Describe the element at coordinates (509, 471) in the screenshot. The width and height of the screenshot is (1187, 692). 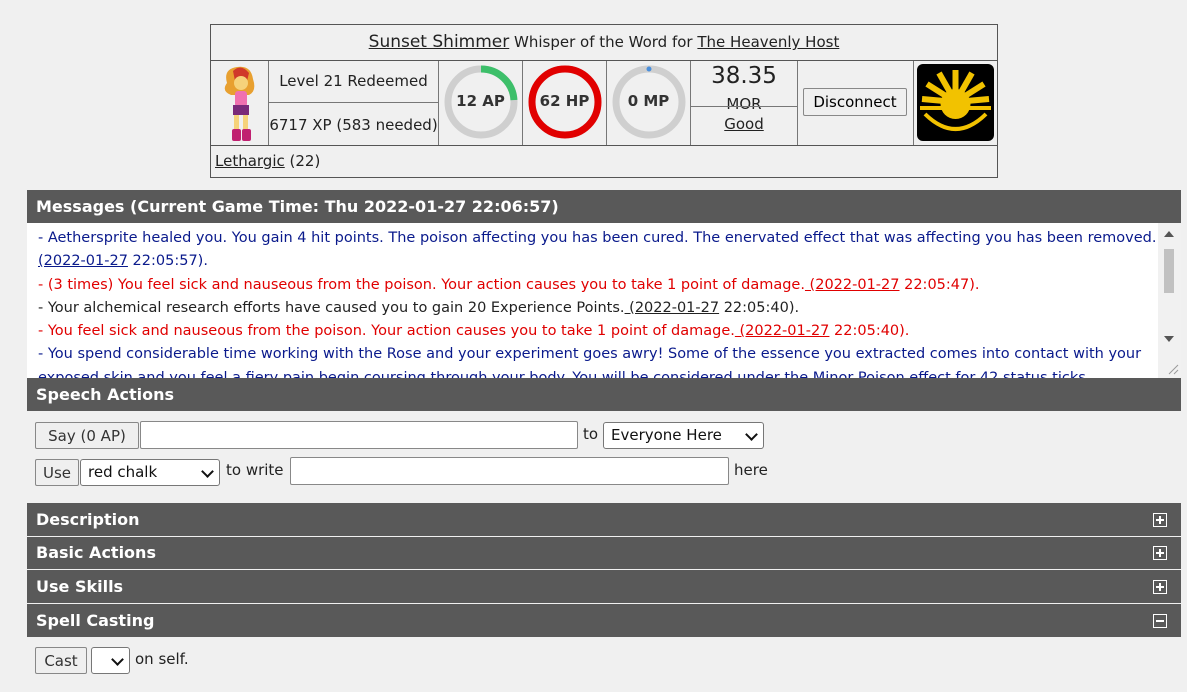
I see `write-text-input` at that location.